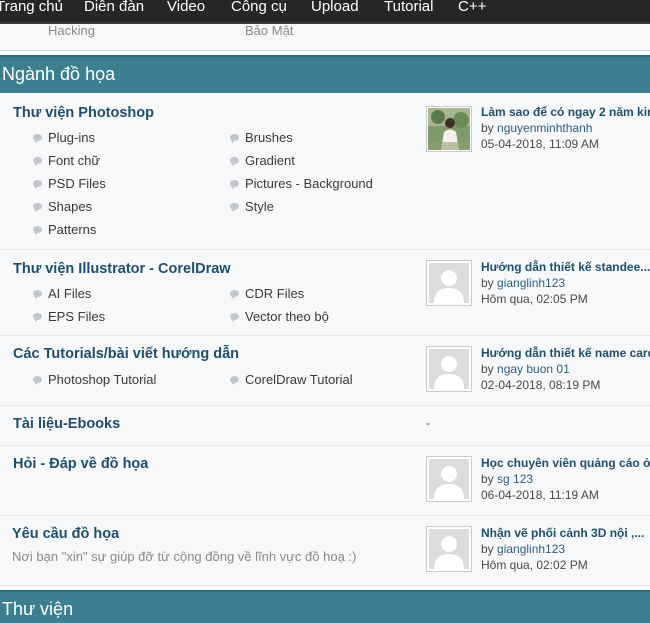 The width and height of the screenshot is (650, 623). I want to click on subforum-link: Shapes, so click(62, 206).